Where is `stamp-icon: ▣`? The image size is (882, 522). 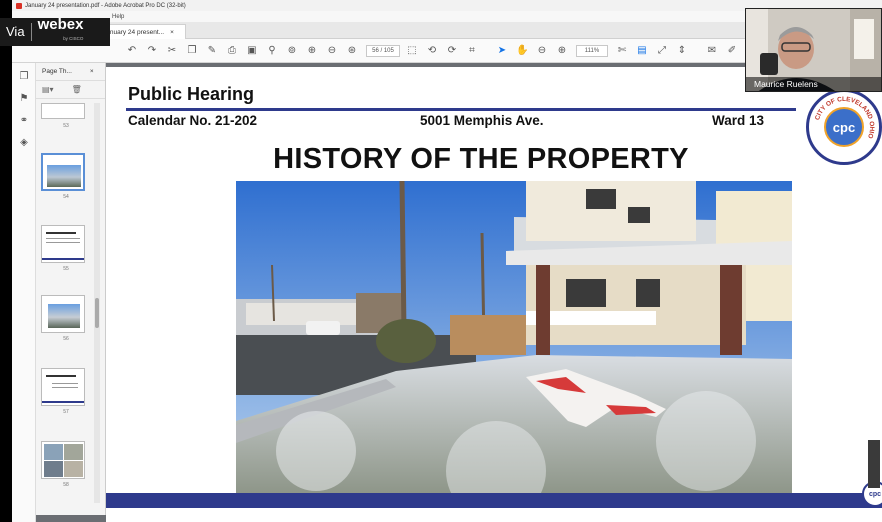
stamp-icon: ▣ is located at coordinates (252, 51).